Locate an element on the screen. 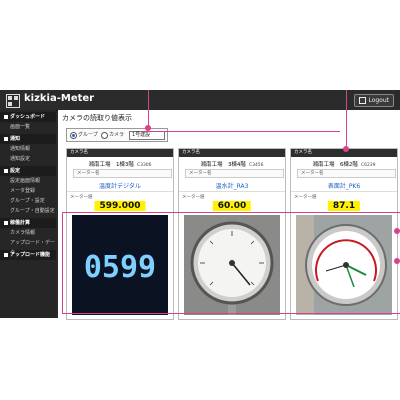 This screenshot has width=400, height=400. camera-code: C6239 is located at coordinates (368, 165).